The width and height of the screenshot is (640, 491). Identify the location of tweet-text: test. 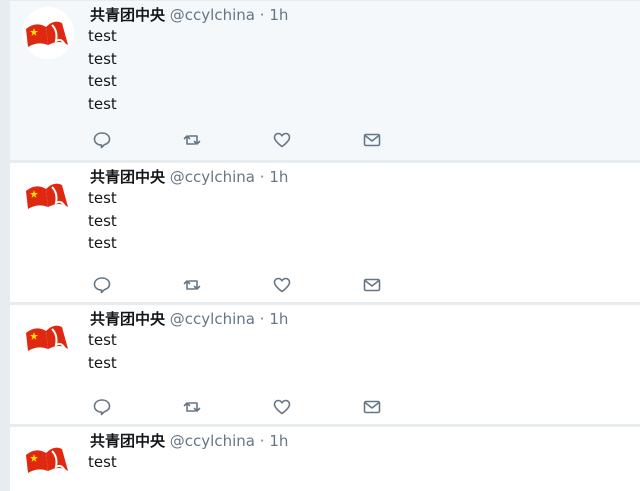
(102, 462).